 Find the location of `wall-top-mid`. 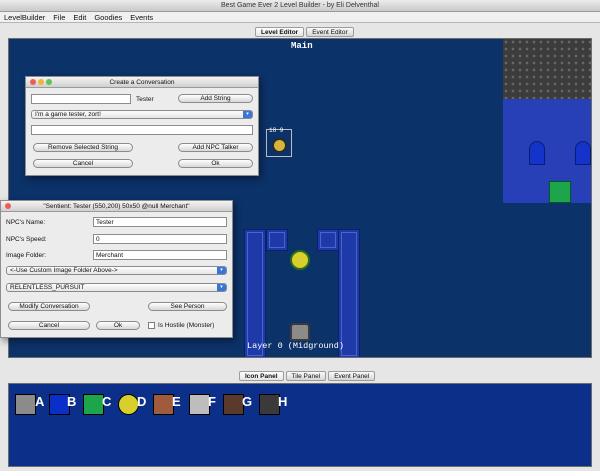

wall-top-mid is located at coordinates (328, 240).